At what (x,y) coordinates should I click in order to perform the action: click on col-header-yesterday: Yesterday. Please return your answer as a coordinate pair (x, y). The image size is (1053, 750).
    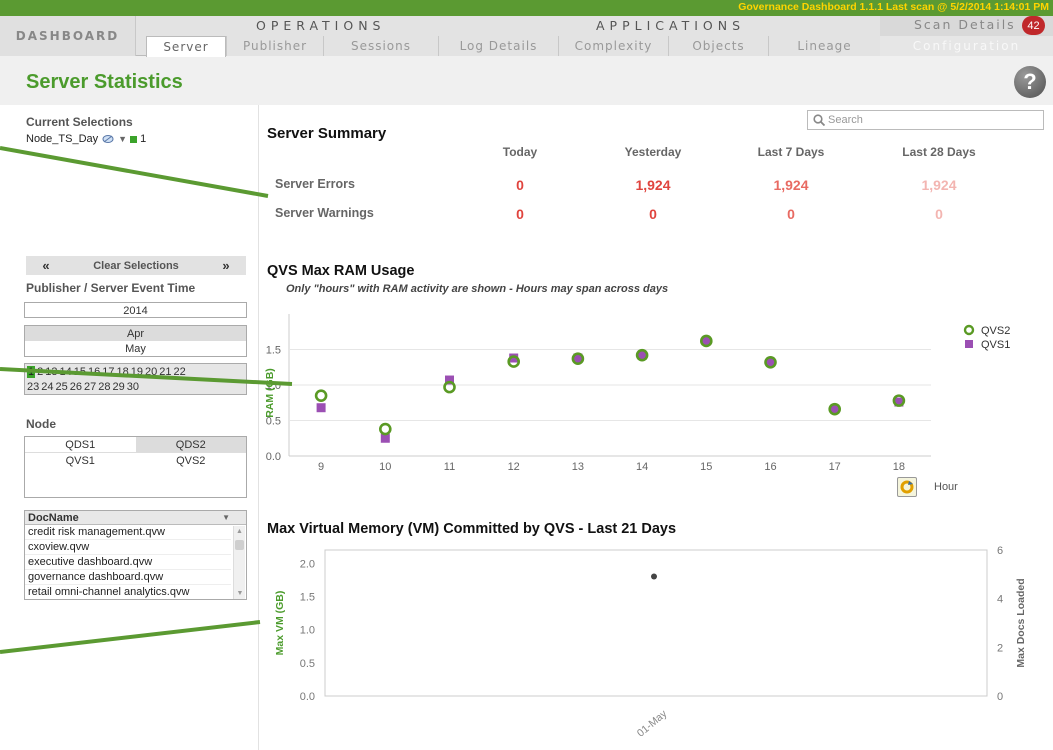
    Looking at the image, I should click on (653, 152).